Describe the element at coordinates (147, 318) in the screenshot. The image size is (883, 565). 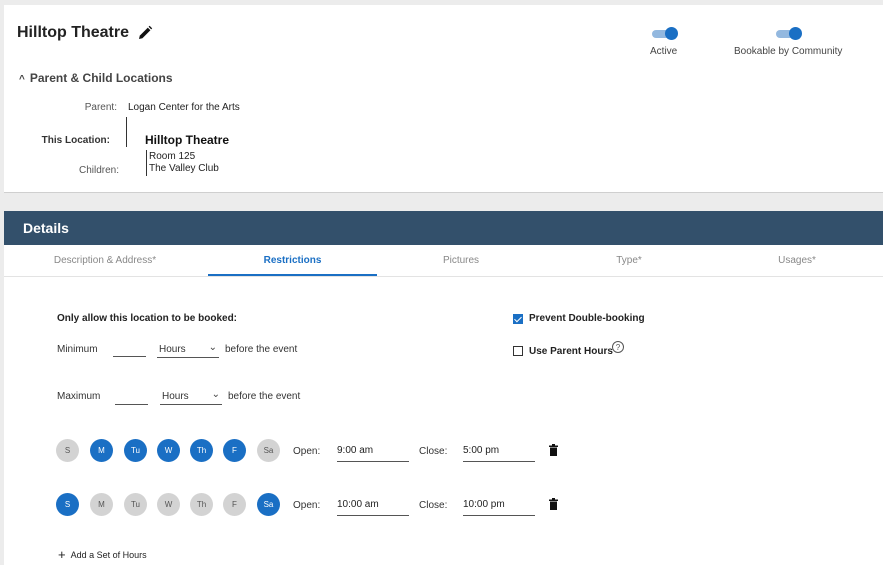
I see `booking-heading: Only allow this location to be booked:` at that location.